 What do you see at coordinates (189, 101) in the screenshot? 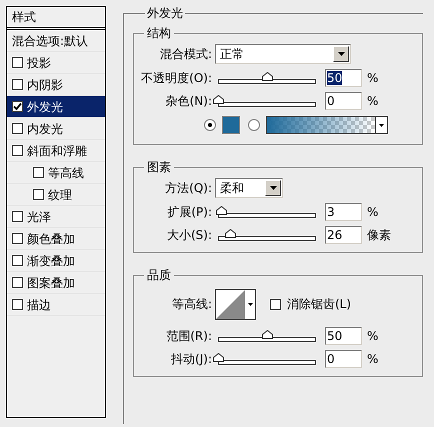
I see `field-label: 杂色(N):` at bounding box center [189, 101].